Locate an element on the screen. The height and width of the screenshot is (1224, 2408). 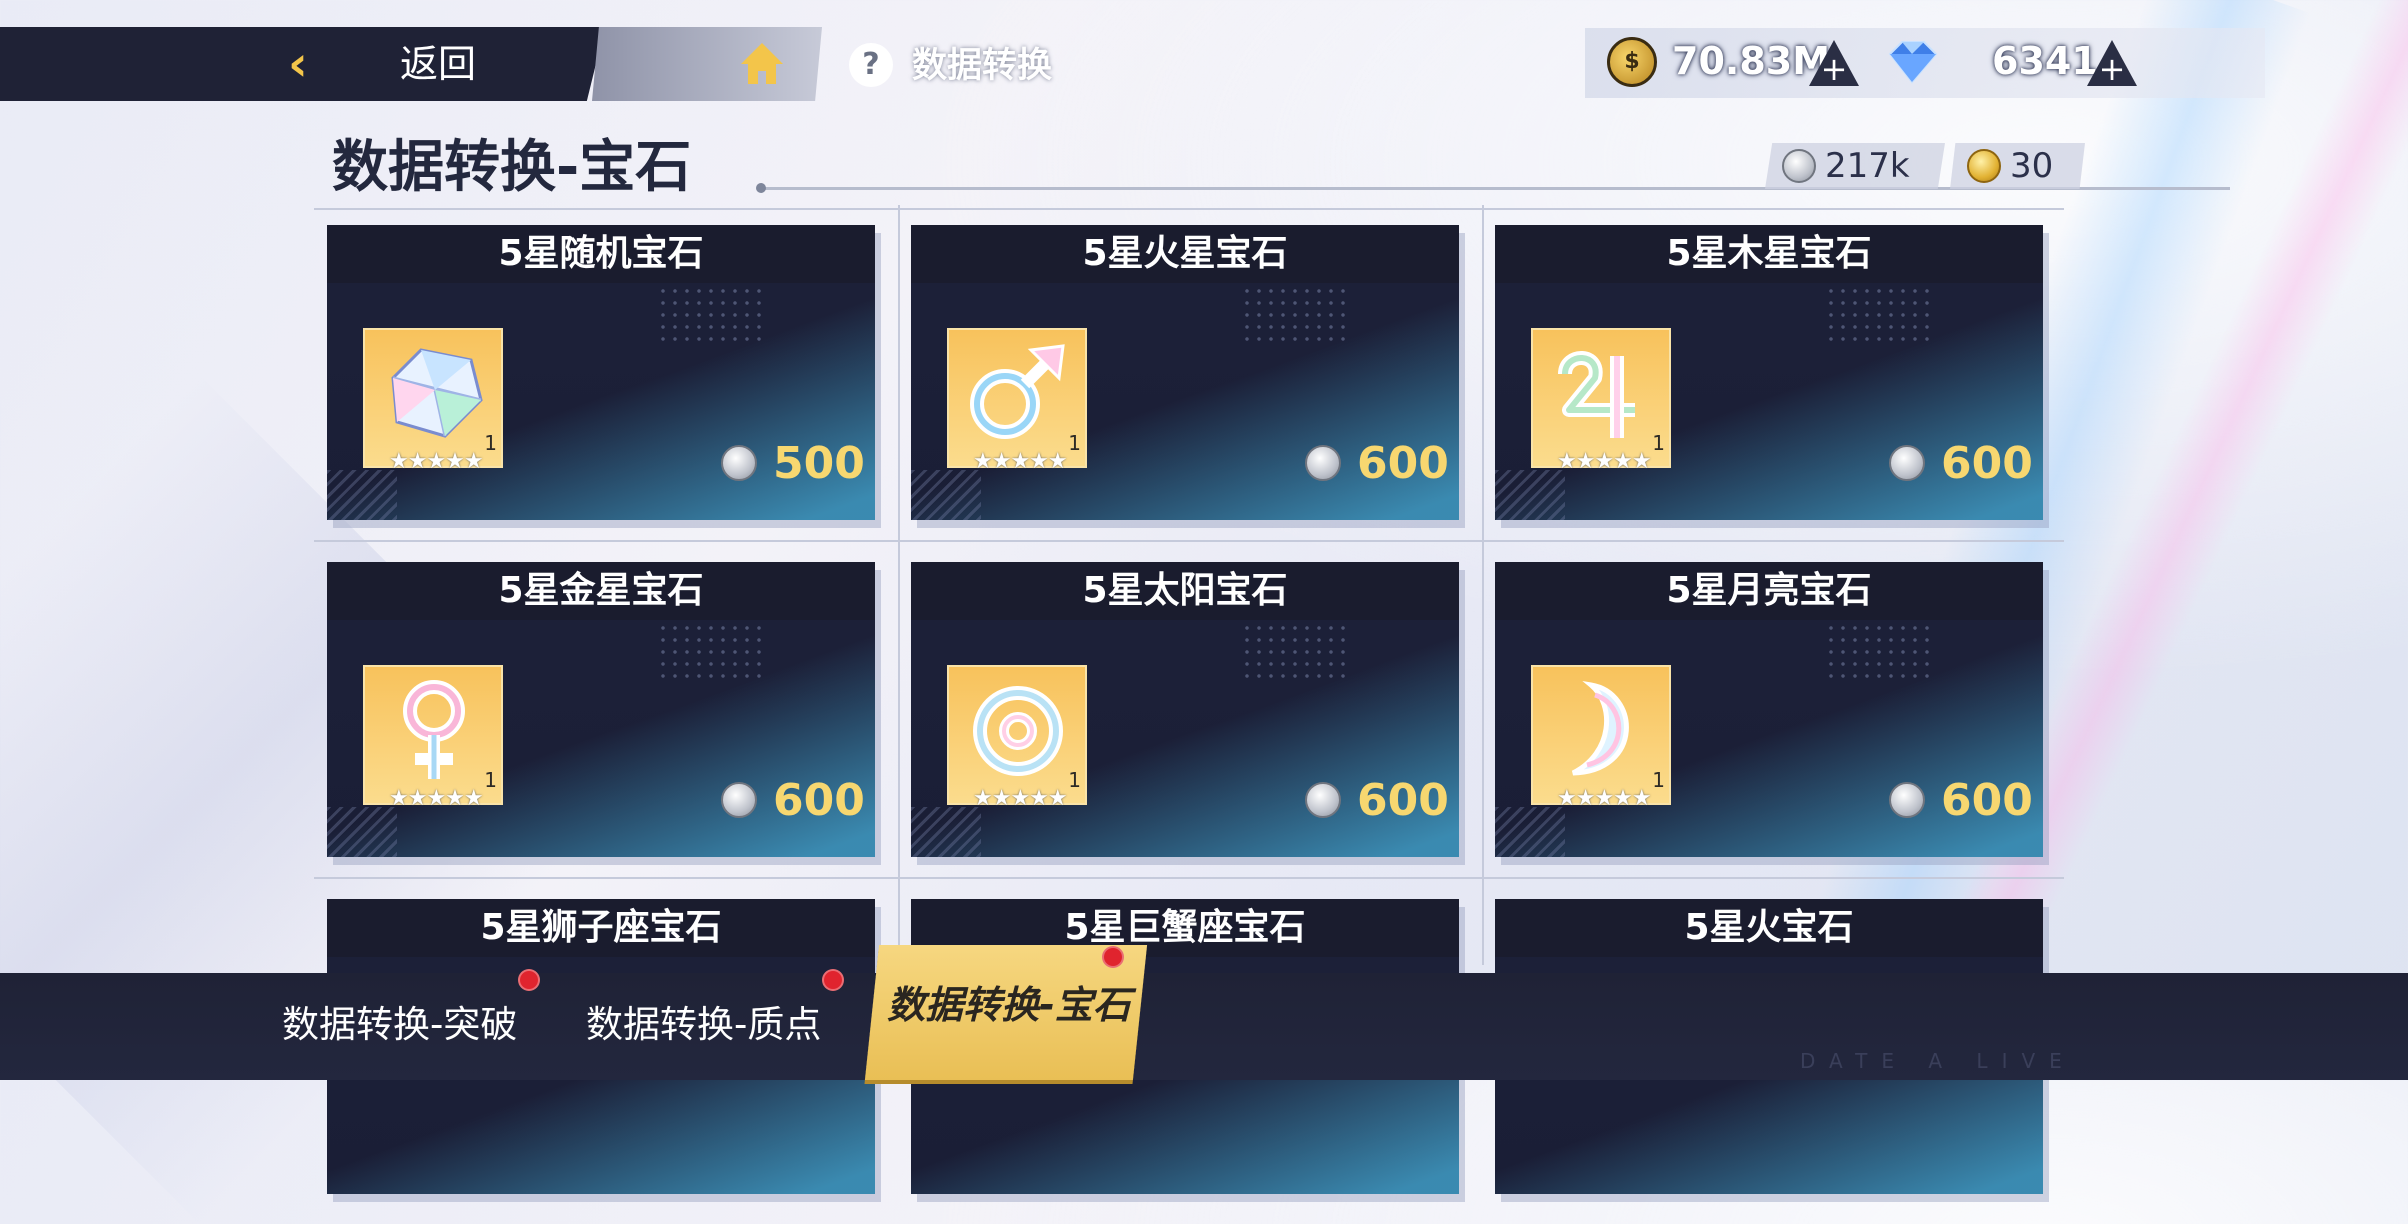
shop-card-venus-gem: 5星金星宝石 1 ★★★★★ 600 is located at coordinates (601, 709).